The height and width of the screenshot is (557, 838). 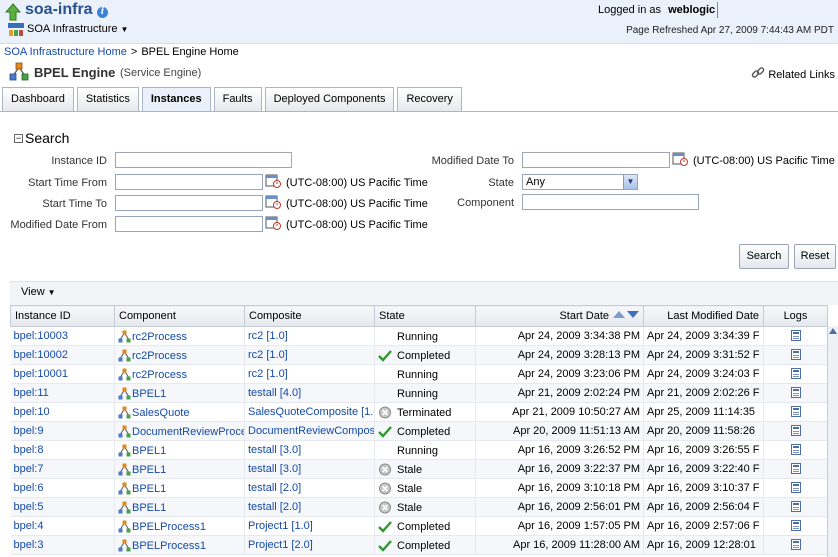 I want to click on instance-id-link: bpel:8, so click(x=29, y=450).